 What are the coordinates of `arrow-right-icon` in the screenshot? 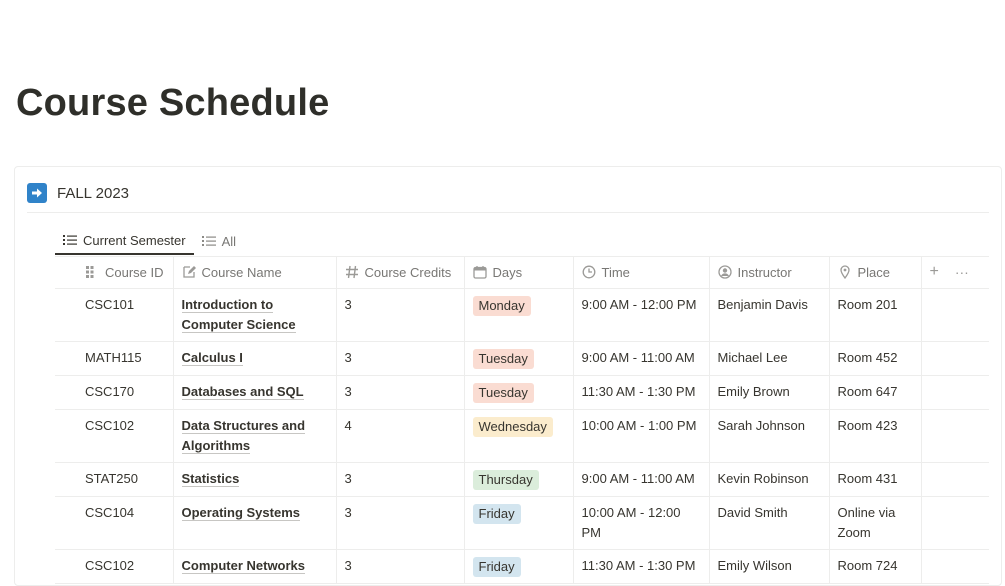 It's located at (37, 193).